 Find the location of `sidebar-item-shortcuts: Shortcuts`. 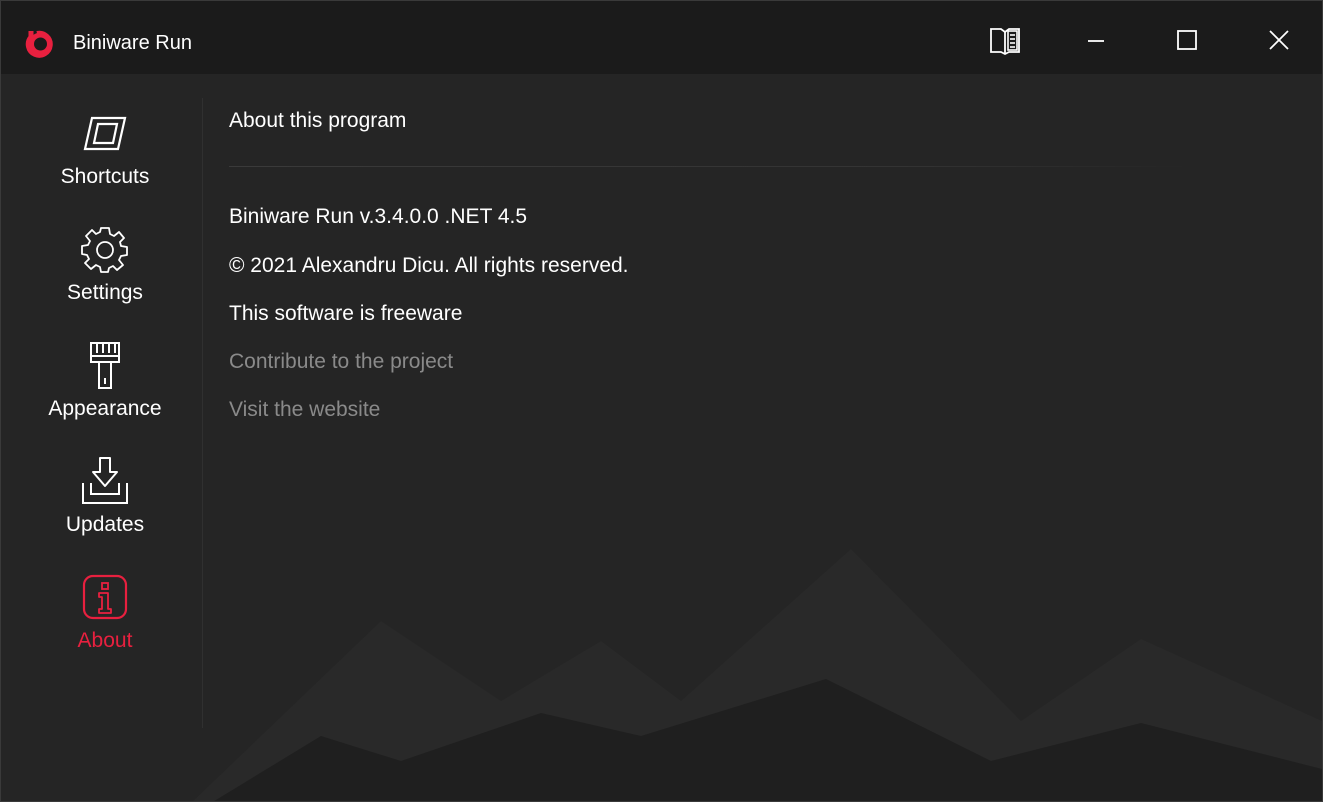

sidebar-item-shortcuts: Shortcuts is located at coordinates (105, 158).